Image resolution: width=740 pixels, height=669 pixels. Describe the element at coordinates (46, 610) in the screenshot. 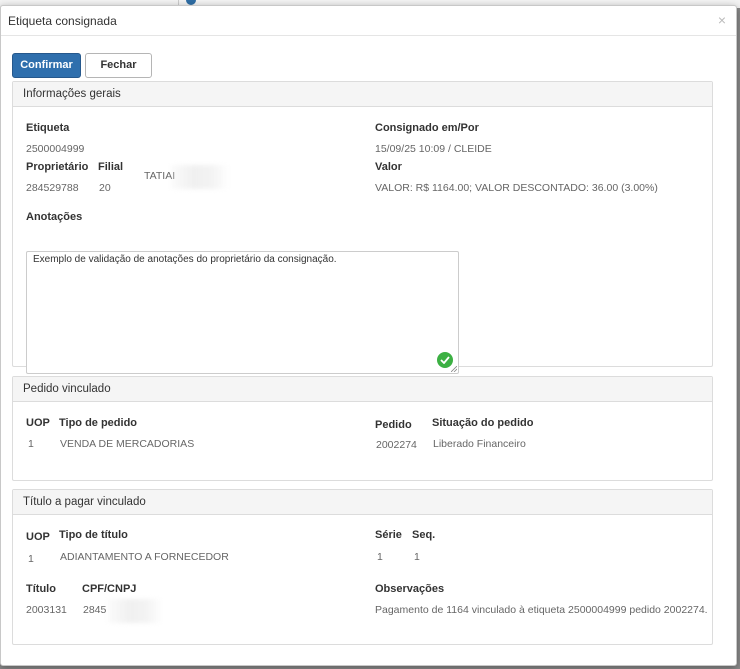

I see `titulo-value: 2003131` at that location.